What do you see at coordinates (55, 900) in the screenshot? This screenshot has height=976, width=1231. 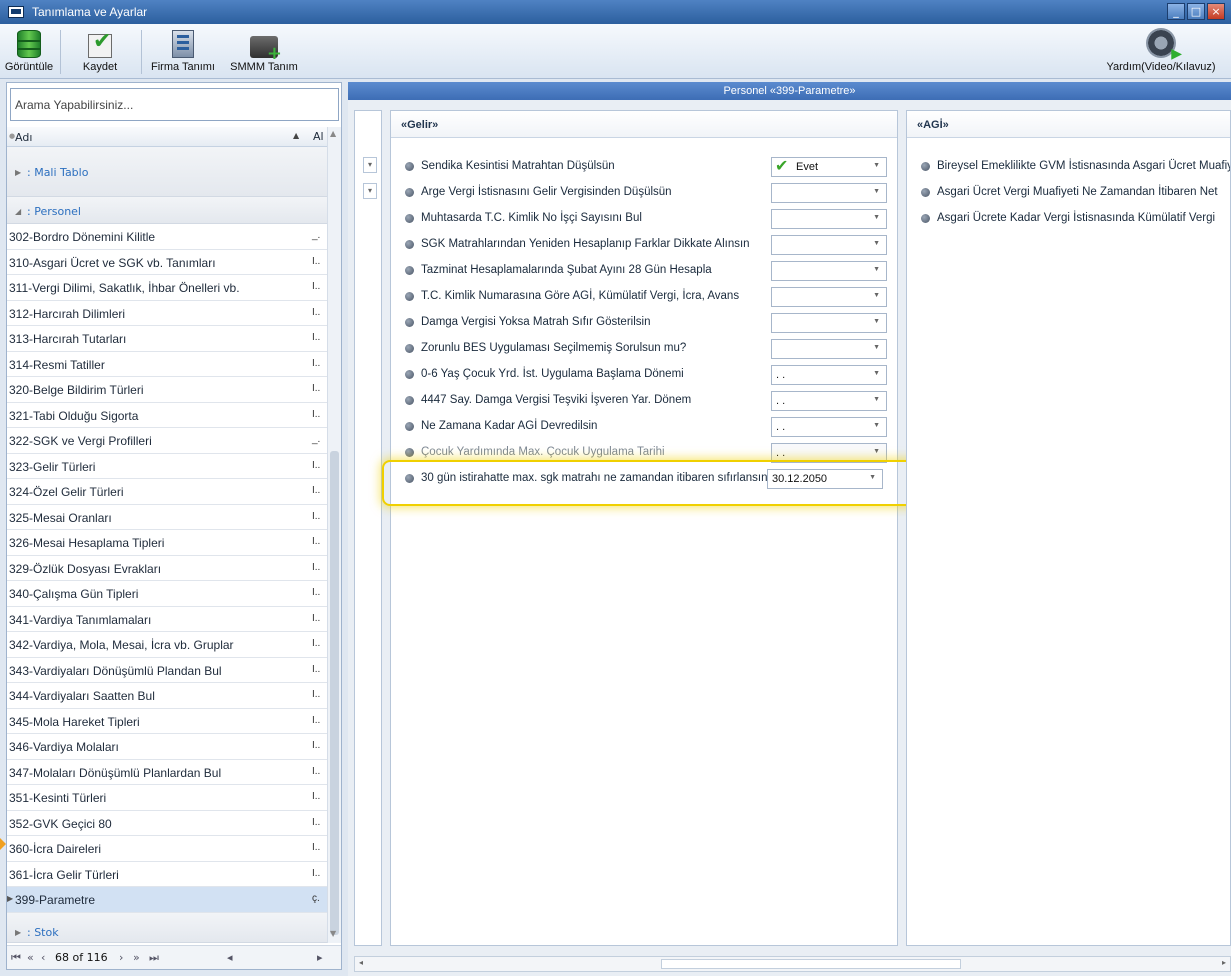 I see `row-name: 399-Parametre` at bounding box center [55, 900].